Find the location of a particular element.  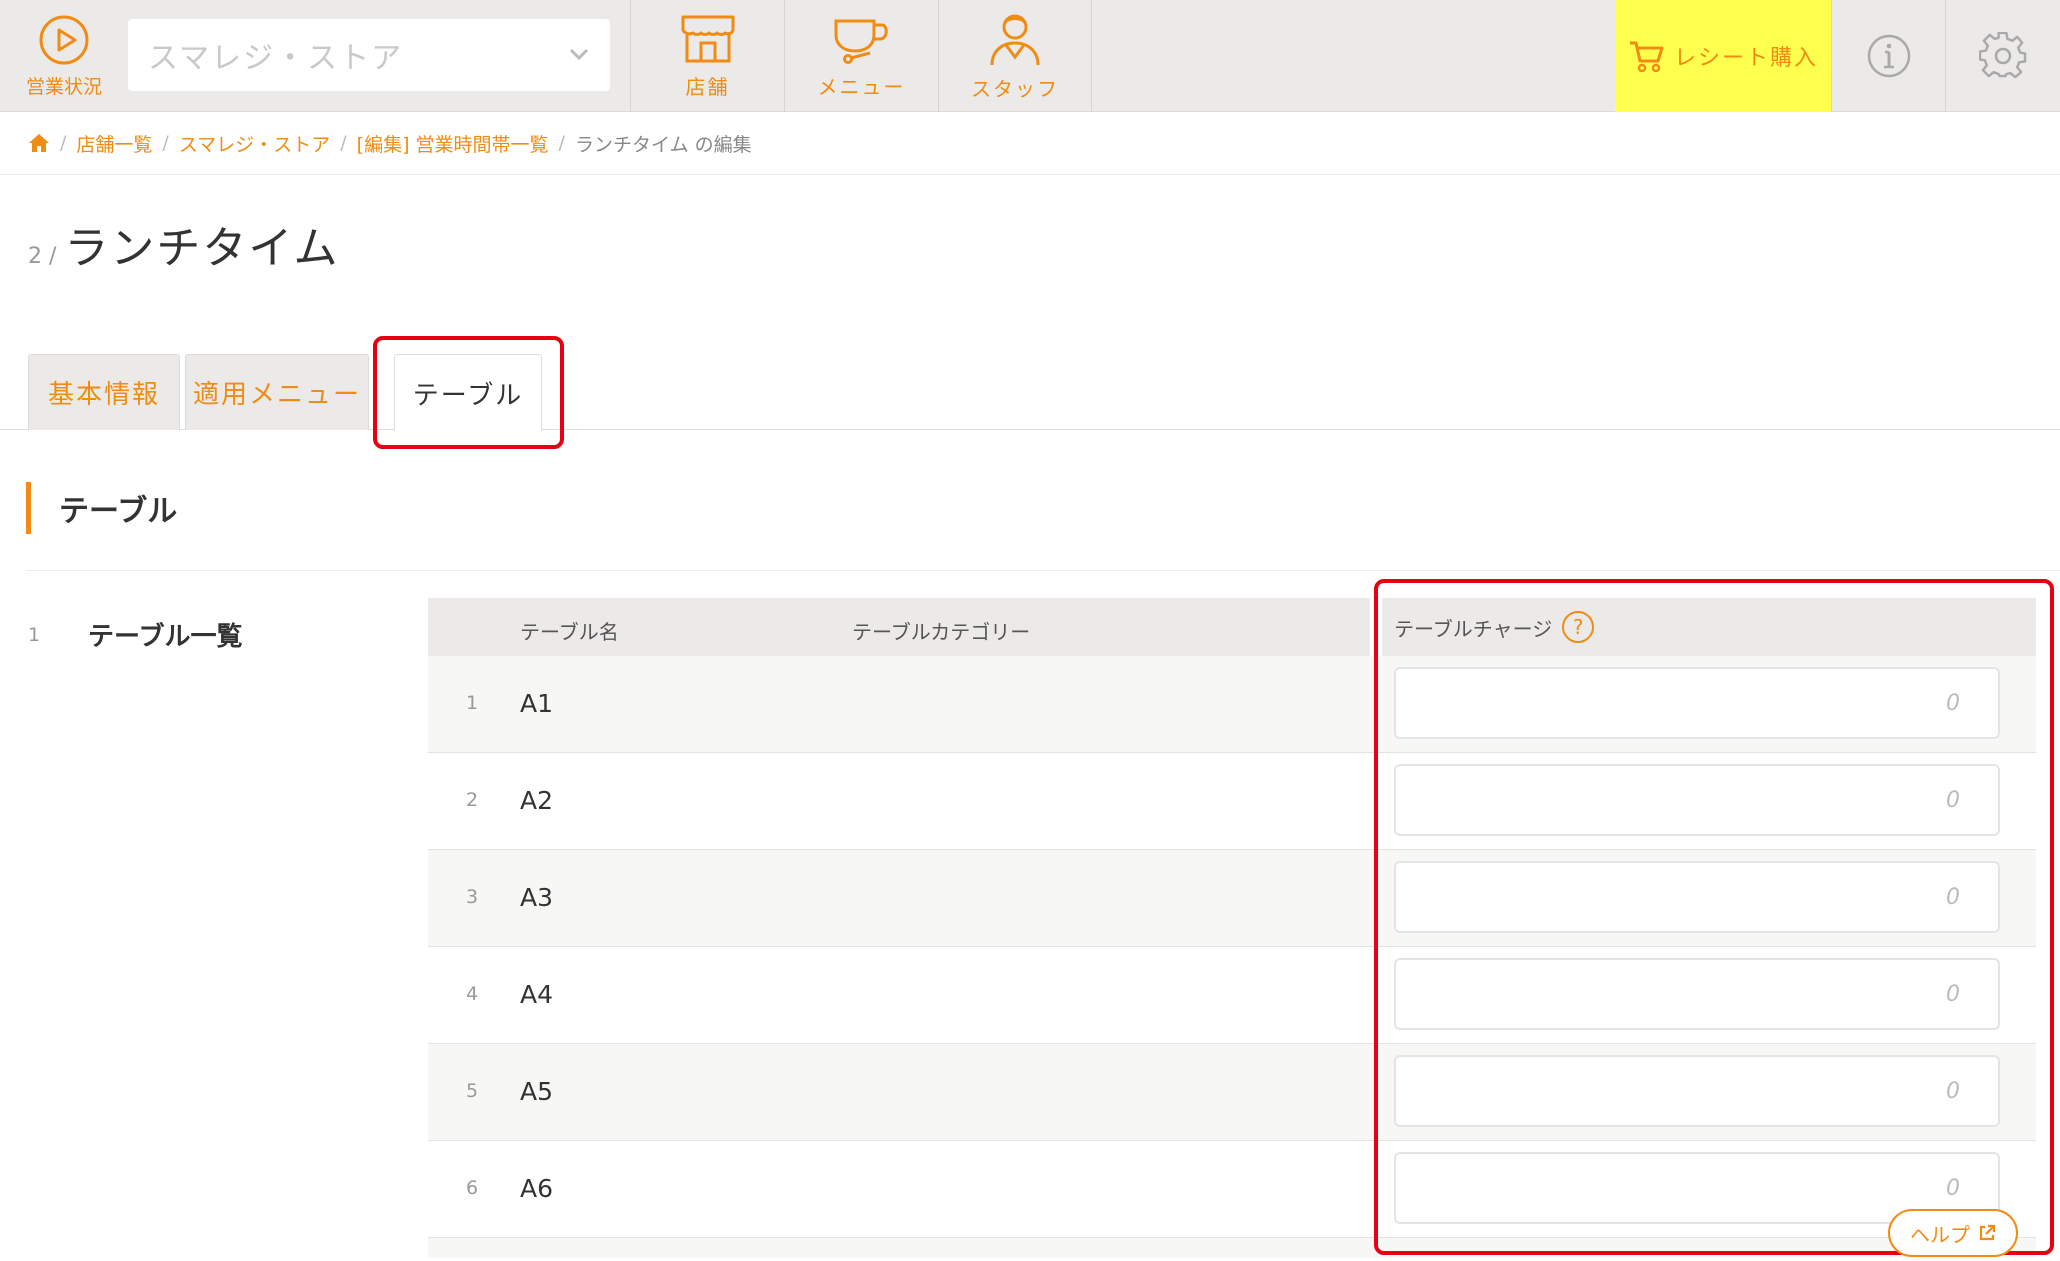

row-index: 1 is located at coordinates (472, 703).